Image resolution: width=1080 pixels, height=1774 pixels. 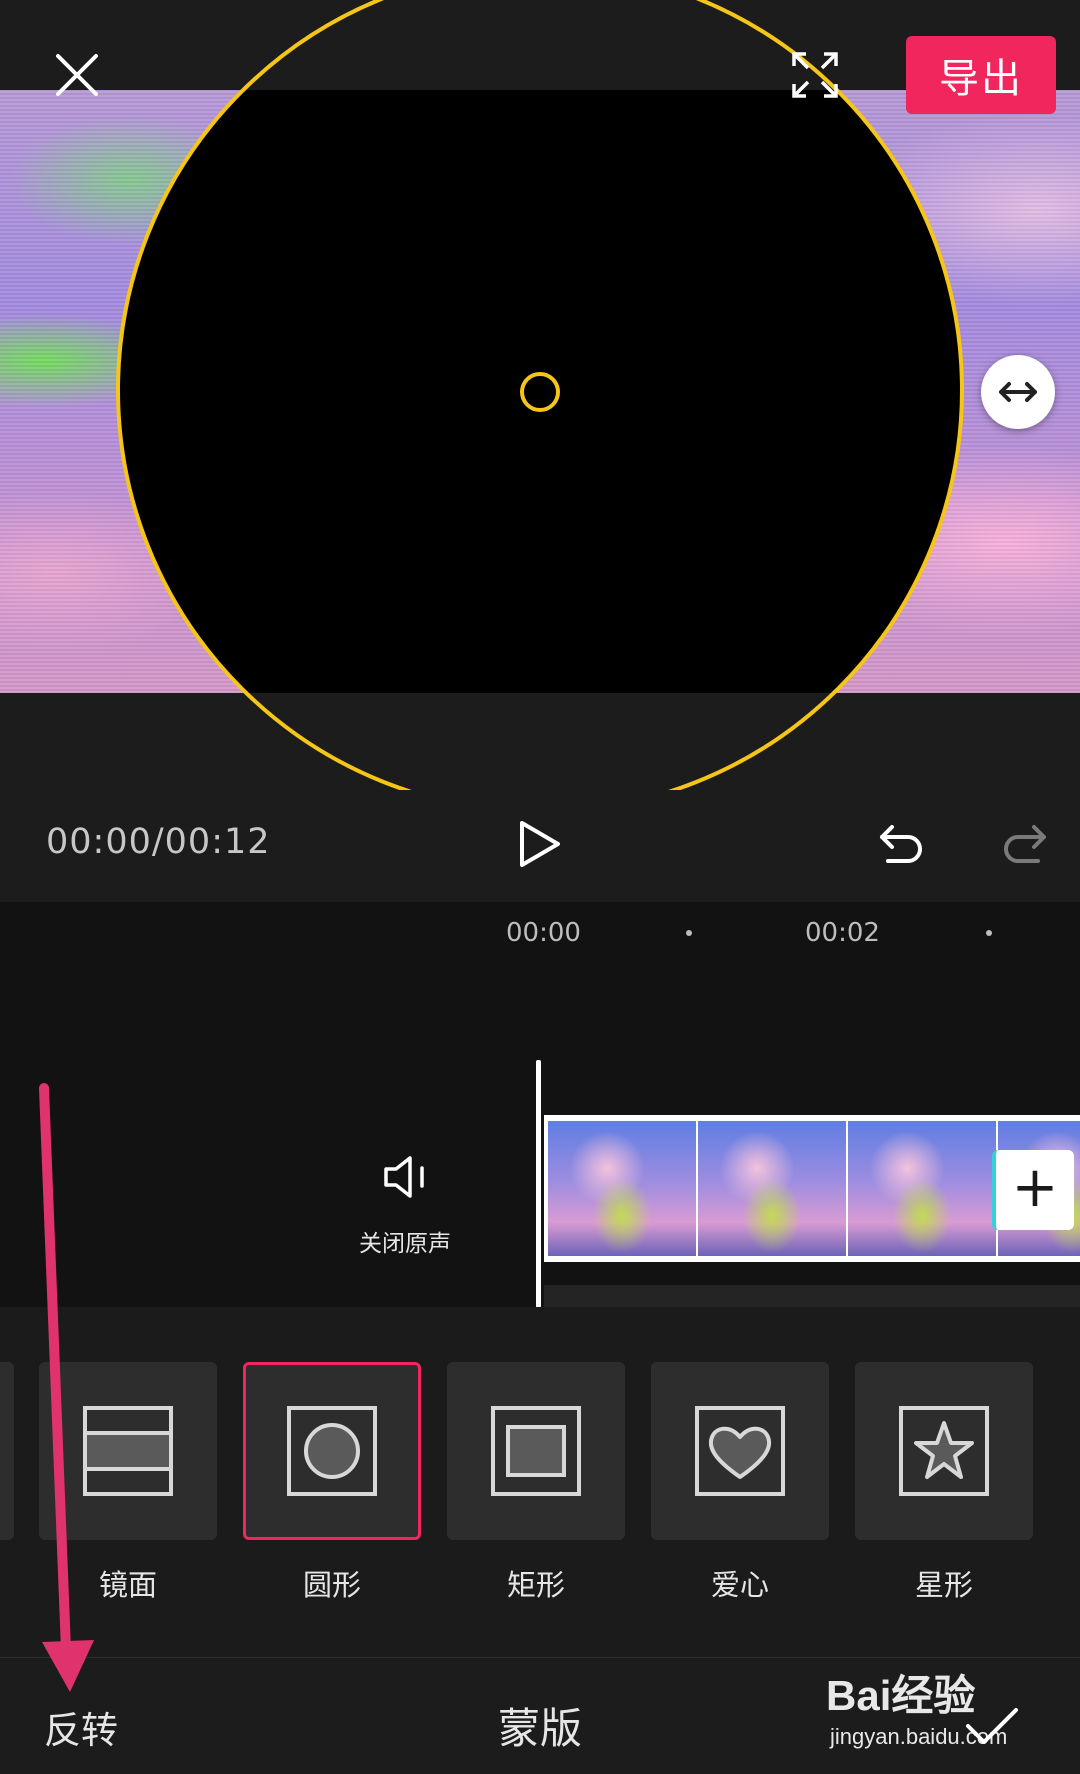 What do you see at coordinates (405, 1200) in the screenshot?
I see `mute-original-audio-button: 关闭原声` at bounding box center [405, 1200].